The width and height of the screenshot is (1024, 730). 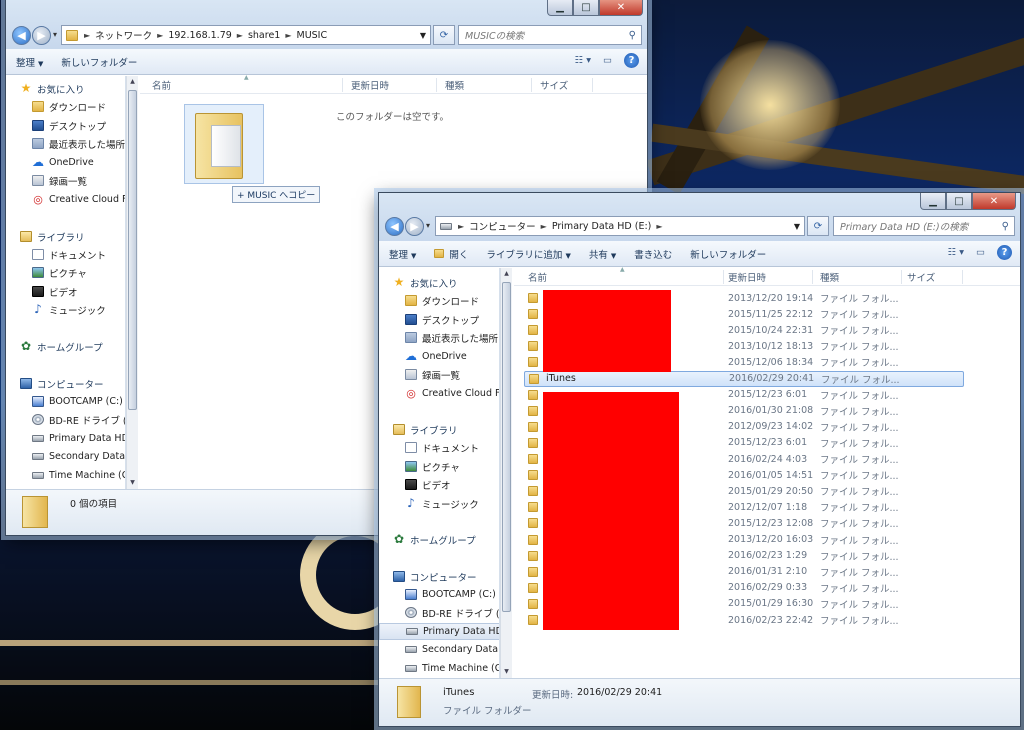 What do you see at coordinates (653, 254) in the screenshot?
I see `burn-button: 書き込む` at bounding box center [653, 254].